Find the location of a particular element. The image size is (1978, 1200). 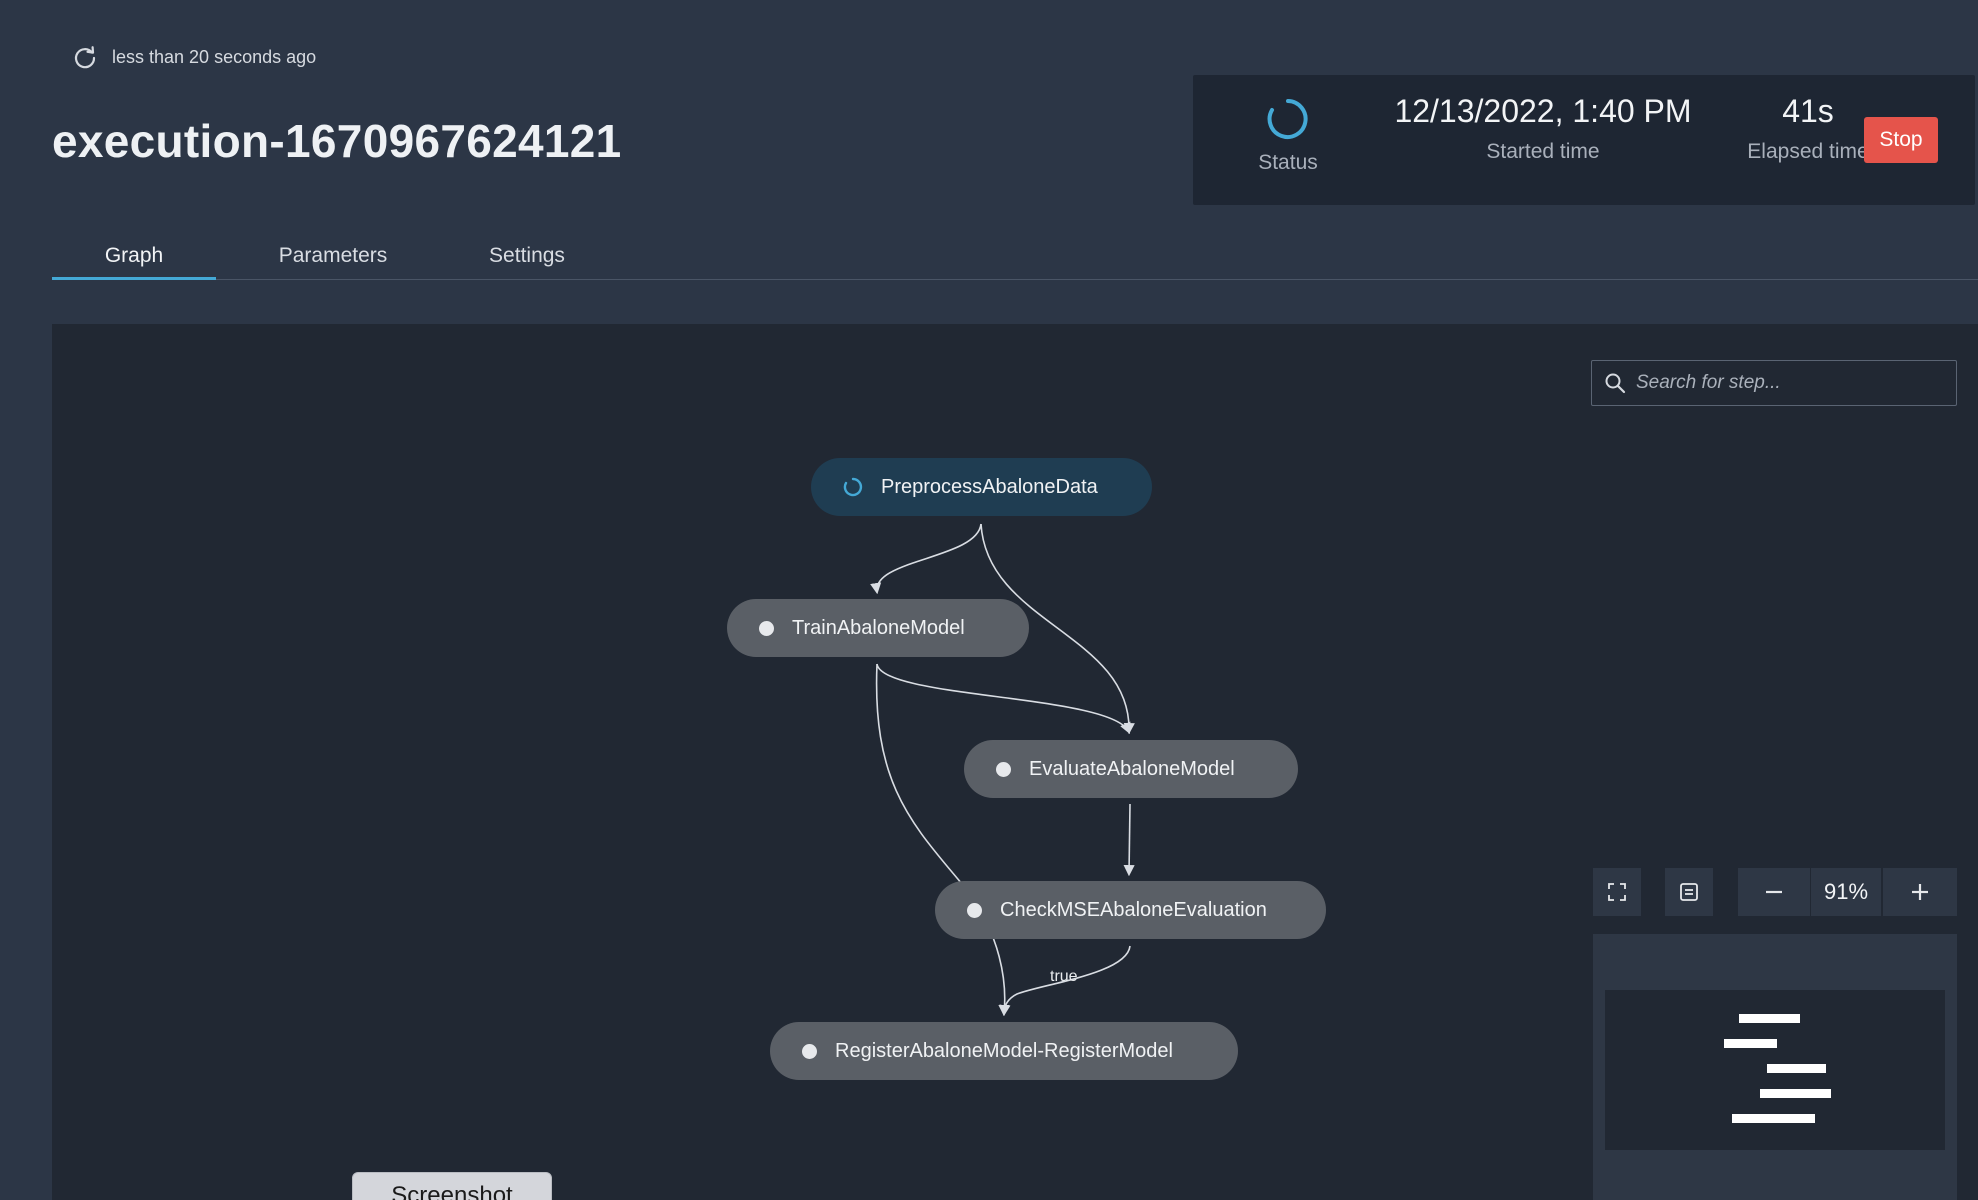

edge-train-evaluate is located at coordinates (1003, 699).